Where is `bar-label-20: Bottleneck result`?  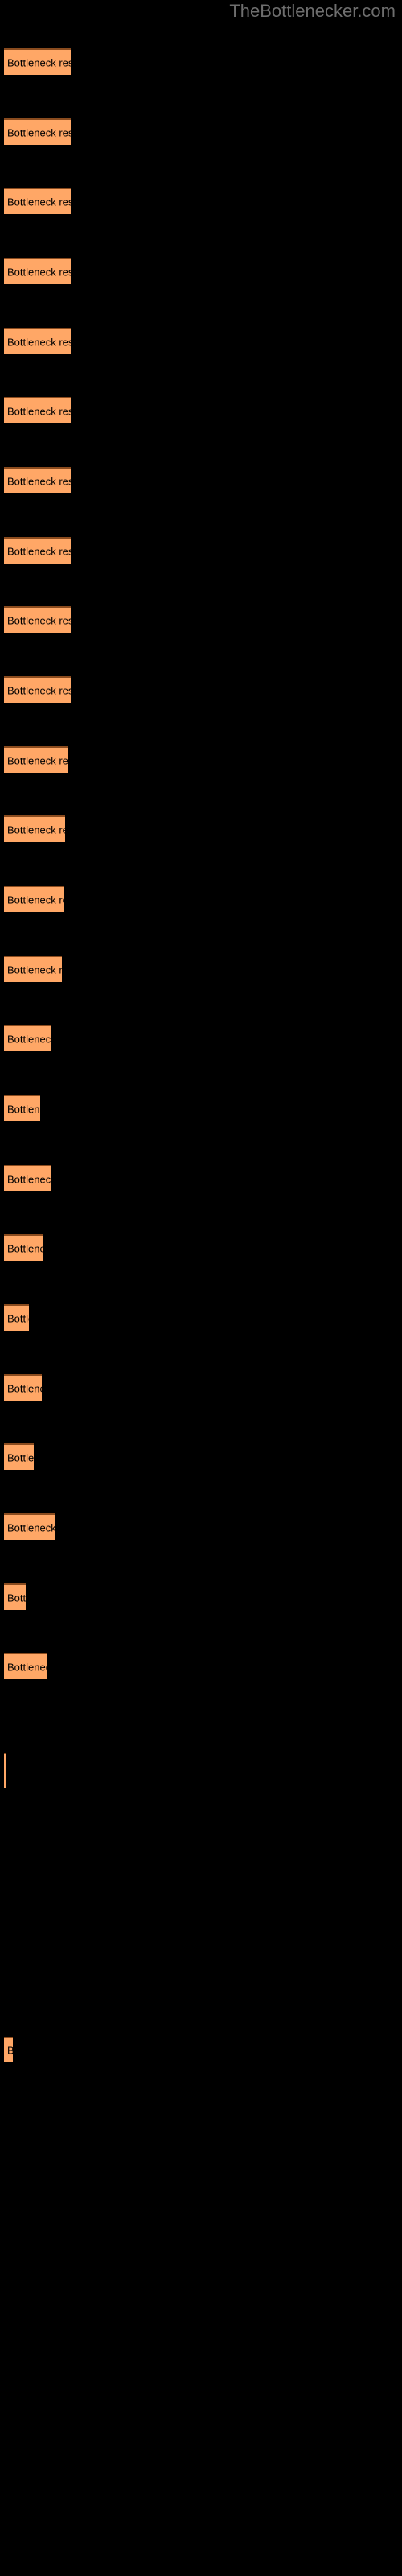
bar-label-20: Bottleneck result is located at coordinates (24, 1388).